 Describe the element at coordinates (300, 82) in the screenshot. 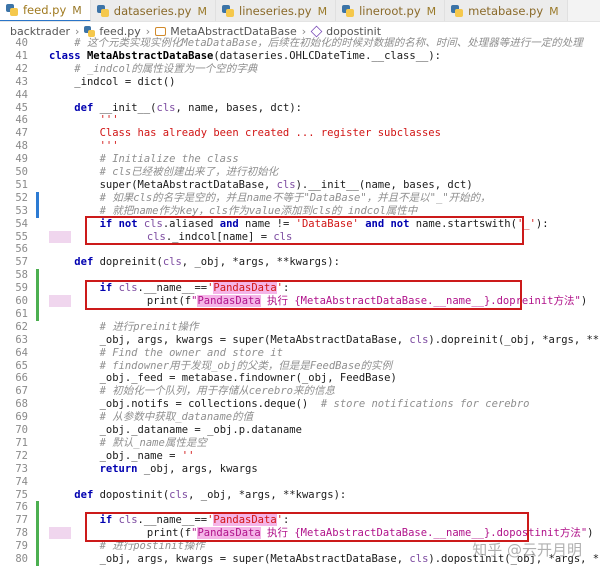

I see `code-line: 43 _indcol = dict()` at that location.